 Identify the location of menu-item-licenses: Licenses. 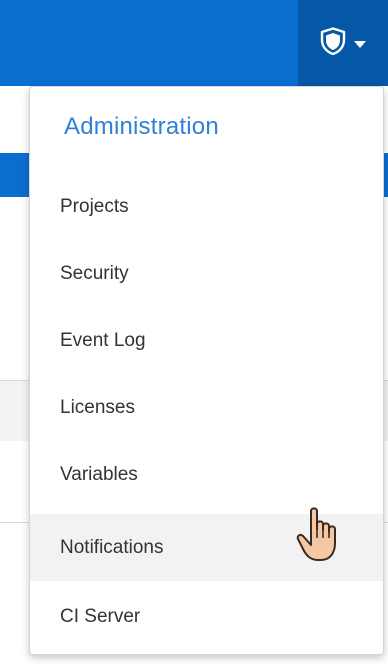
(206, 408).